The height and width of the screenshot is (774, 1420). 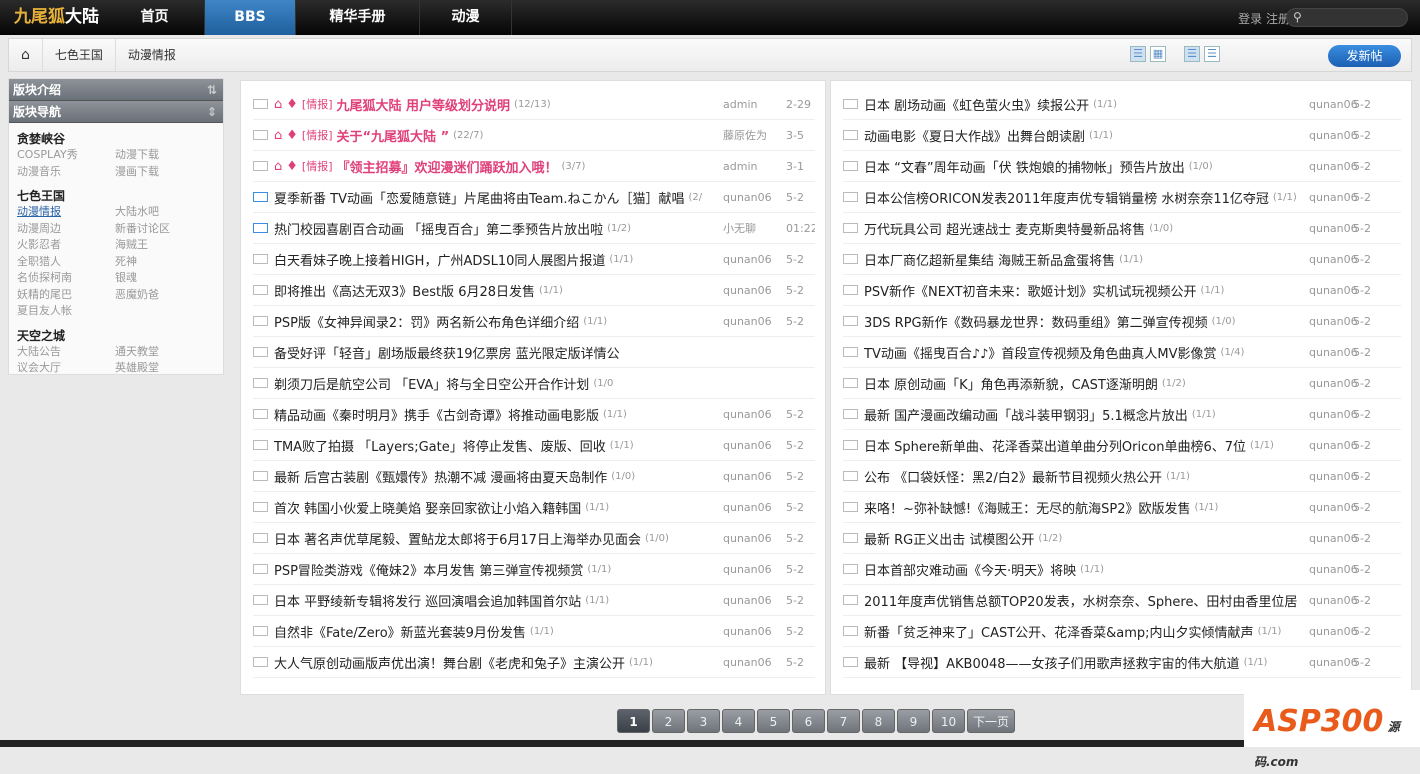 I want to click on thread-title: 最新 后宫古装剧《甄嬛传》热潮不减 漫画将由夏天岛制作, so click(x=440, y=476).